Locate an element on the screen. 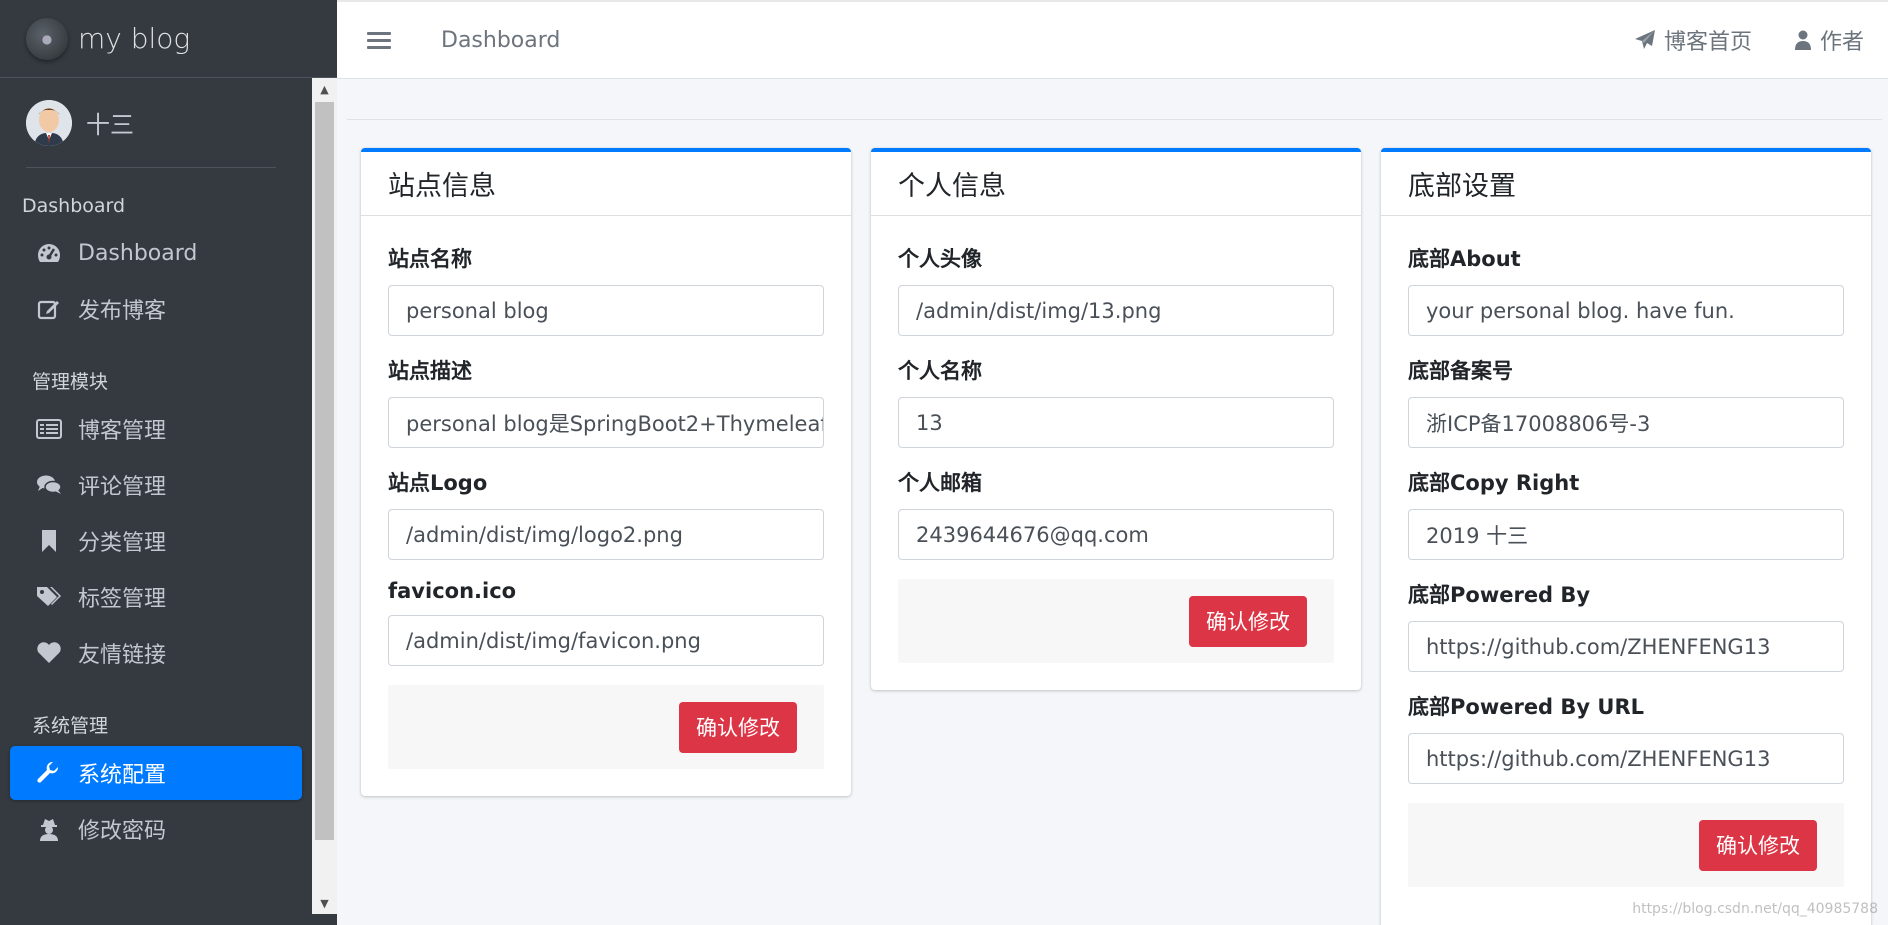  sidebar-scrollbar: ▲ ▼ is located at coordinates (324, 496).